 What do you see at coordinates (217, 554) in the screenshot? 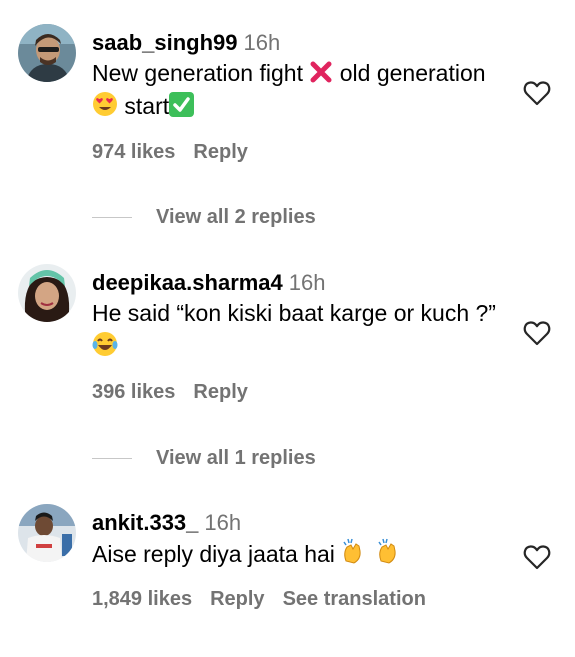
I see `comment-text-part: Aise reply diya jaata hai` at bounding box center [217, 554].